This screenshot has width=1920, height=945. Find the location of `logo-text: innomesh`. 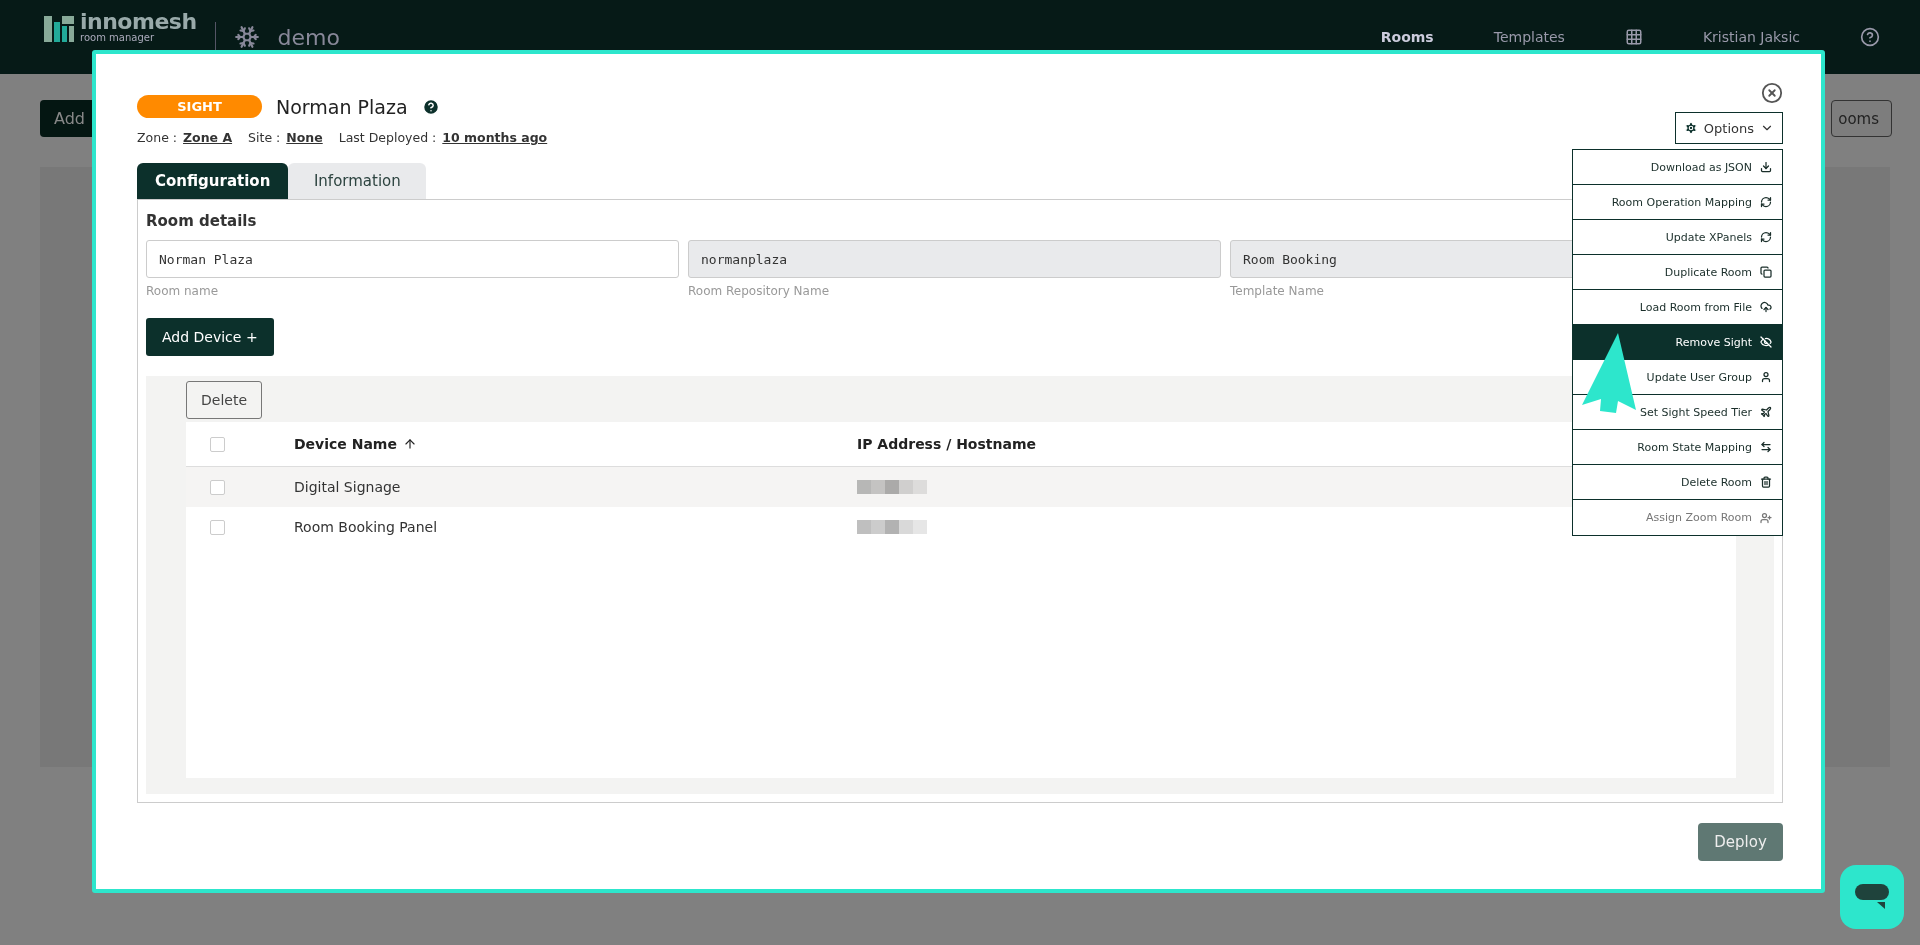

logo-text: innomesh is located at coordinates (138, 22).